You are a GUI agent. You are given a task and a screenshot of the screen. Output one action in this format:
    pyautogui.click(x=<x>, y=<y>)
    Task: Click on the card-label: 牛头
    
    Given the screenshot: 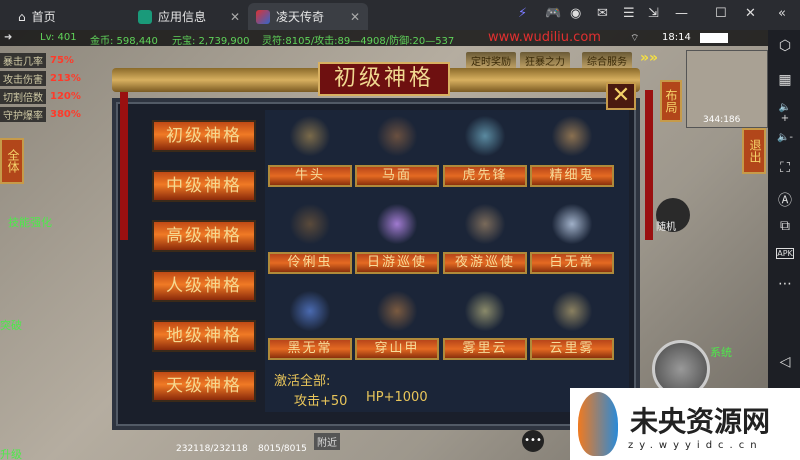 What is the action you would take?
    pyautogui.click(x=310, y=176)
    